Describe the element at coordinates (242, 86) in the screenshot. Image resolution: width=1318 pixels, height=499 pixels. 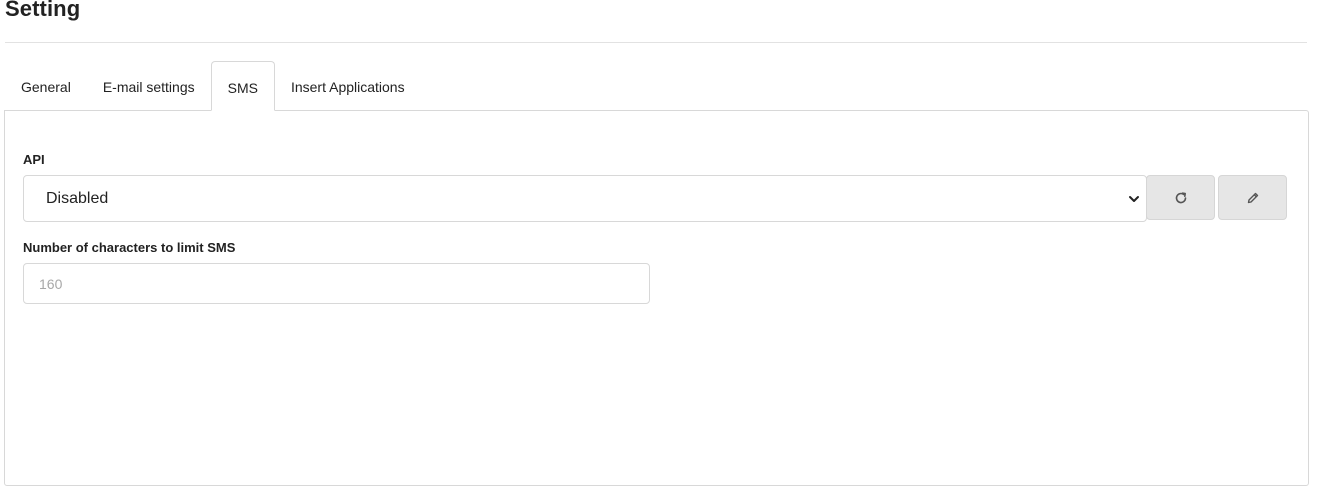
I see `tab-sms: SMS` at that location.